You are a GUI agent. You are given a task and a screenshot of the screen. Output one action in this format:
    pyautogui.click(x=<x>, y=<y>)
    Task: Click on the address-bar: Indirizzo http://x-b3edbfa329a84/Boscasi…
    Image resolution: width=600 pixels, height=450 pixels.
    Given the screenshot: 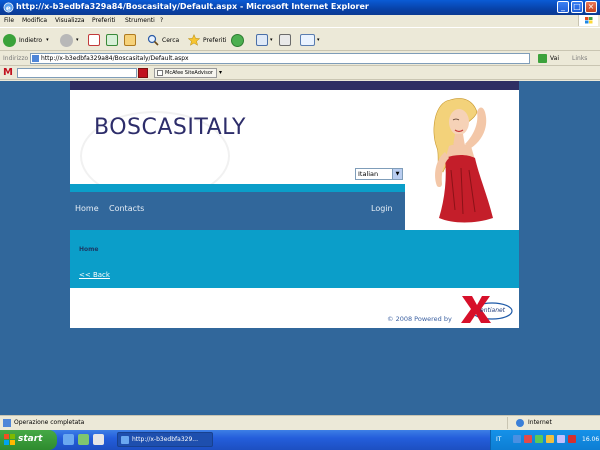 What is the action you would take?
    pyautogui.click(x=300, y=59)
    